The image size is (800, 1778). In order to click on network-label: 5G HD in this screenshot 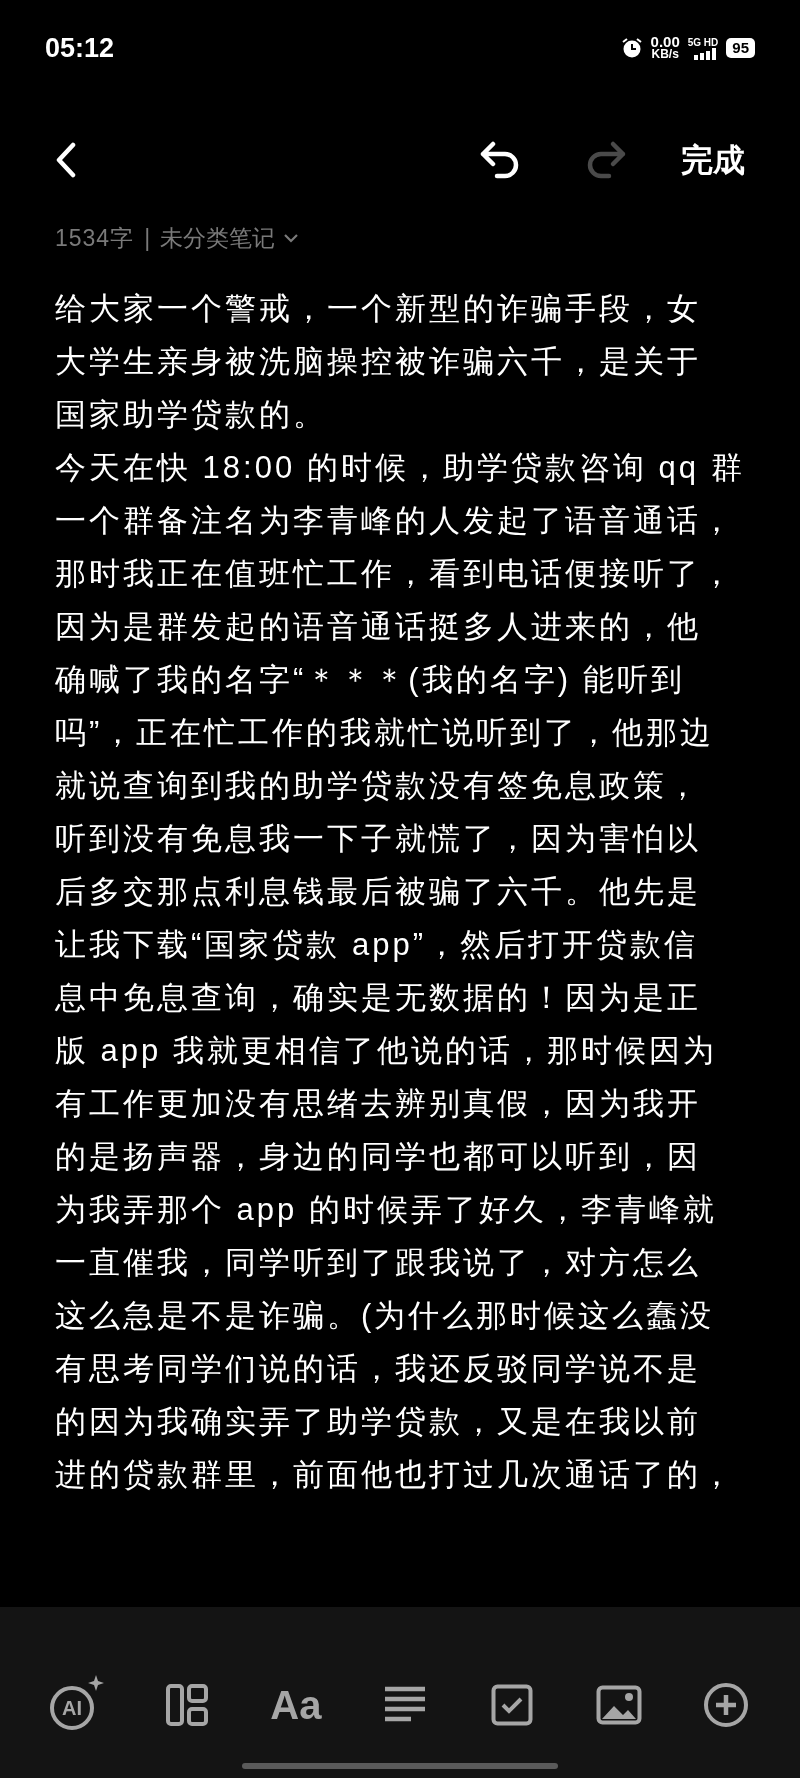, I will do `click(703, 42)`.